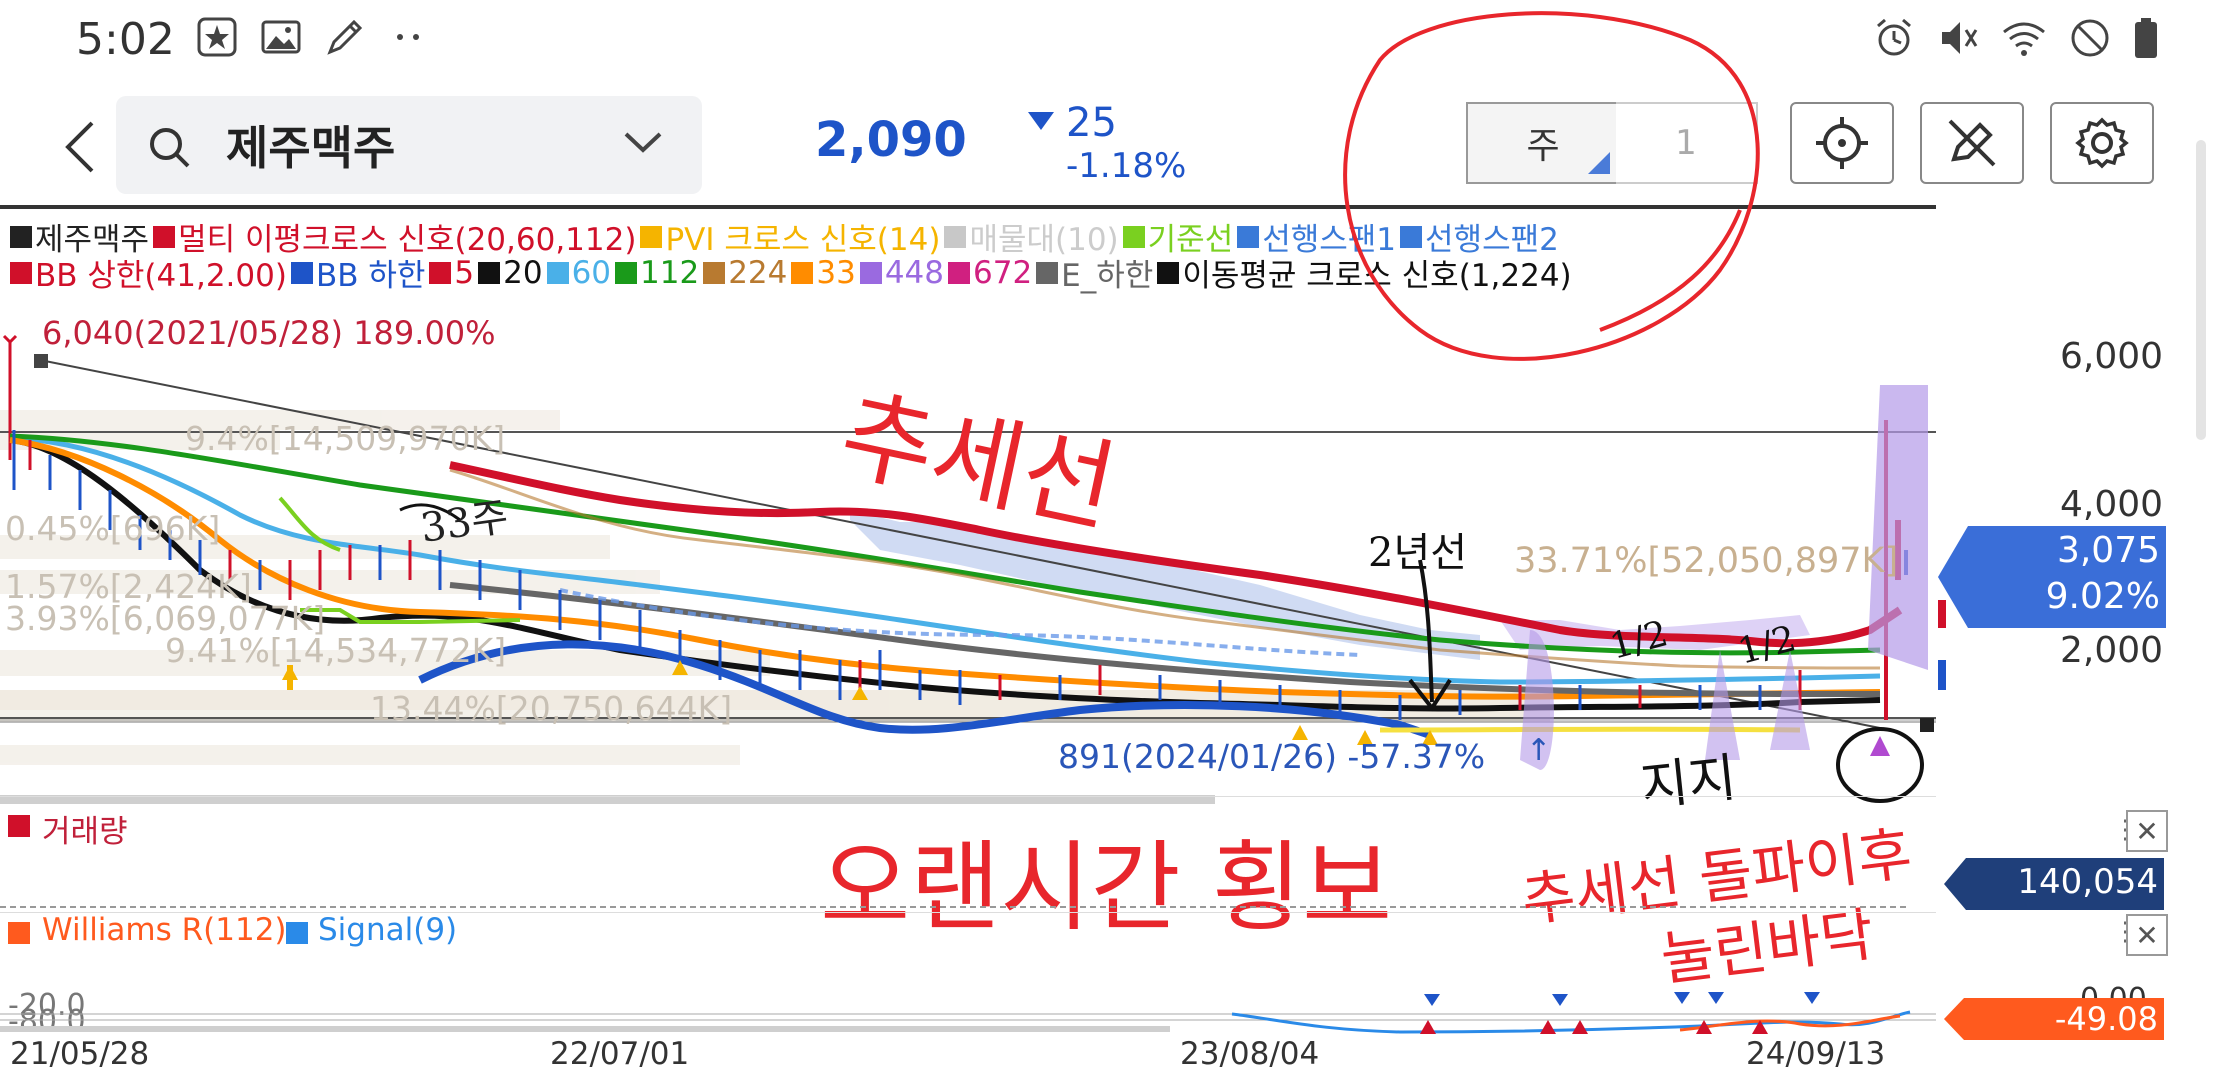  I want to click on crosshair-icon, so click(1842, 143).